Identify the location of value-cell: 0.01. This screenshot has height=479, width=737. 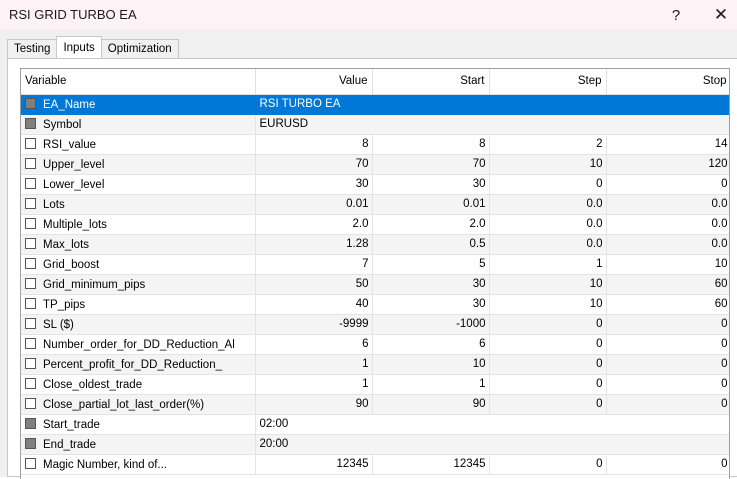
(314, 204).